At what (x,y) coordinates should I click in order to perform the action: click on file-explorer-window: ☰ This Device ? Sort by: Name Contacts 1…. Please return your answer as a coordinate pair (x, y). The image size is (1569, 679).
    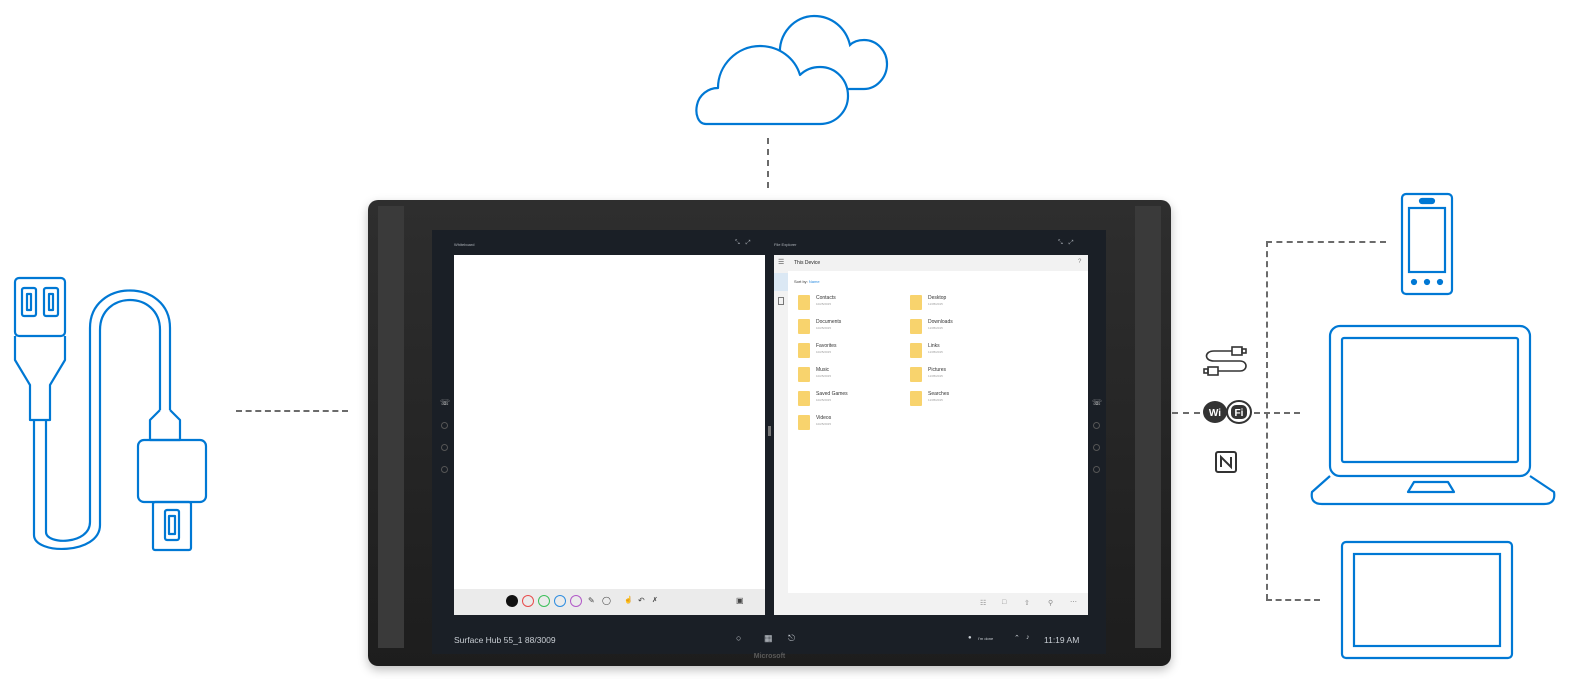
    Looking at the image, I should click on (931, 435).